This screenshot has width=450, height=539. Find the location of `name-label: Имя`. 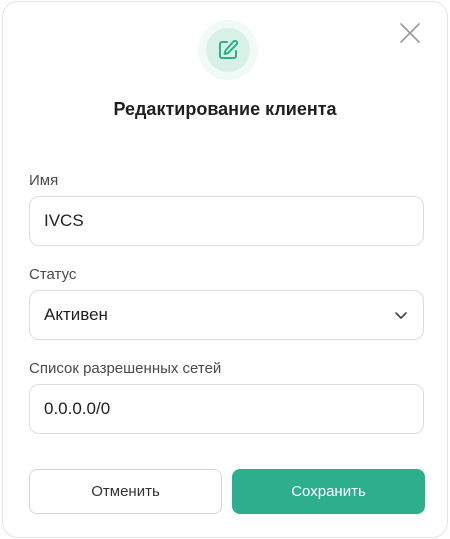

name-label: Имя is located at coordinates (44, 180).